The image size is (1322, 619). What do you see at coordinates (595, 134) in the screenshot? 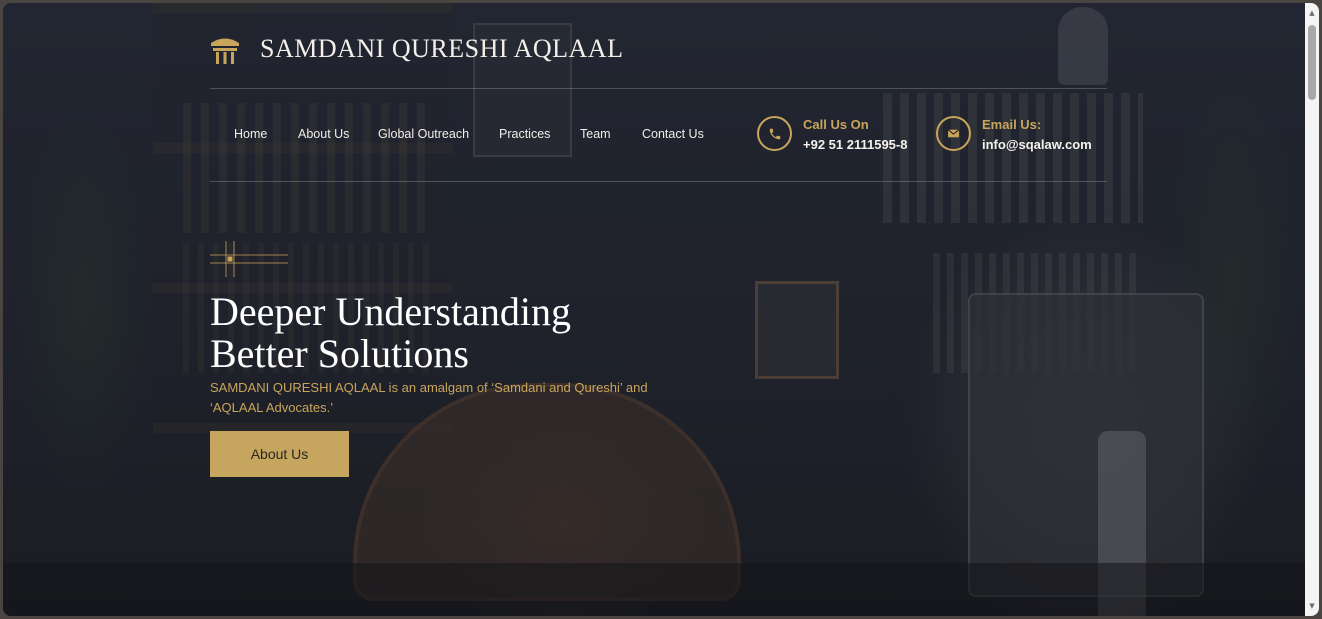
I see `nav-item-team: Team` at bounding box center [595, 134].